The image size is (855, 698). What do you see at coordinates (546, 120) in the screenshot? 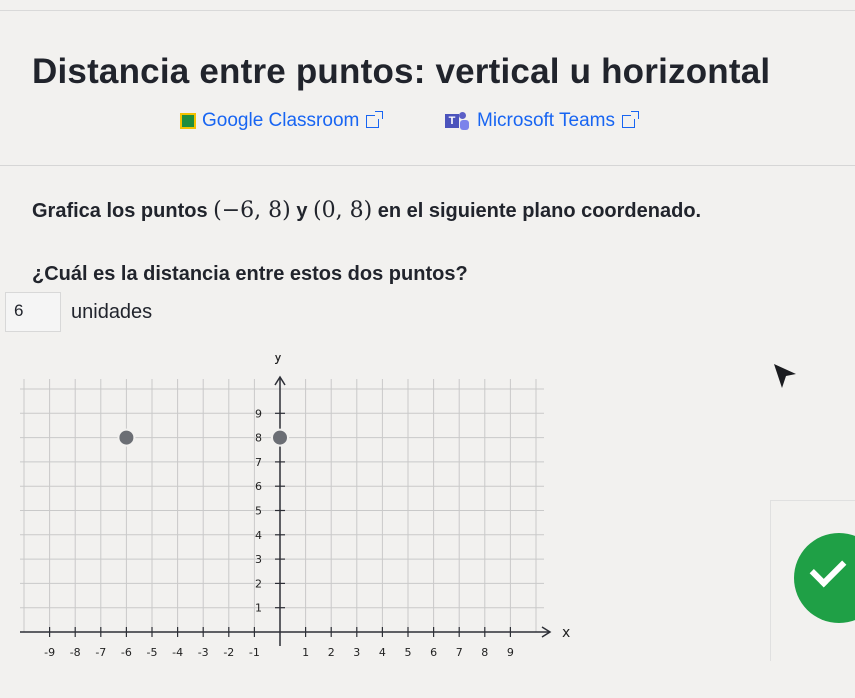
I see `microsoft-teams-label: Microsoft Teams` at bounding box center [546, 120].